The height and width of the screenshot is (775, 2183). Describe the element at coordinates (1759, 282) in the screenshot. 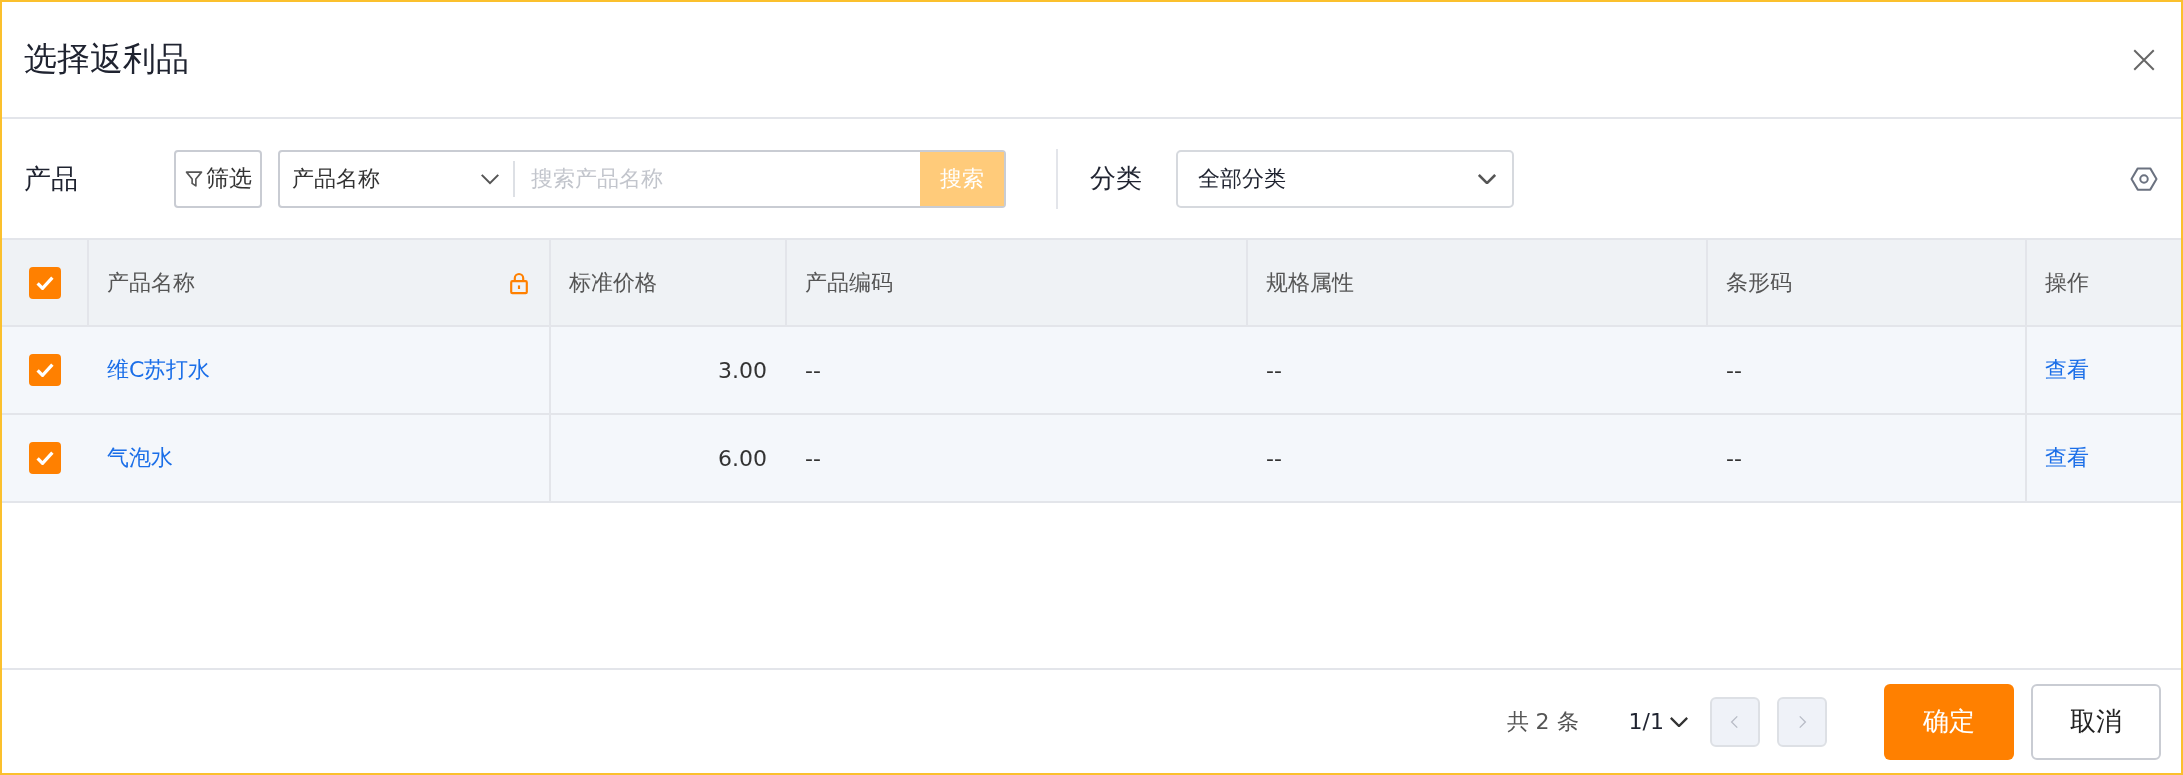

I see `column-header: 条形码` at that location.